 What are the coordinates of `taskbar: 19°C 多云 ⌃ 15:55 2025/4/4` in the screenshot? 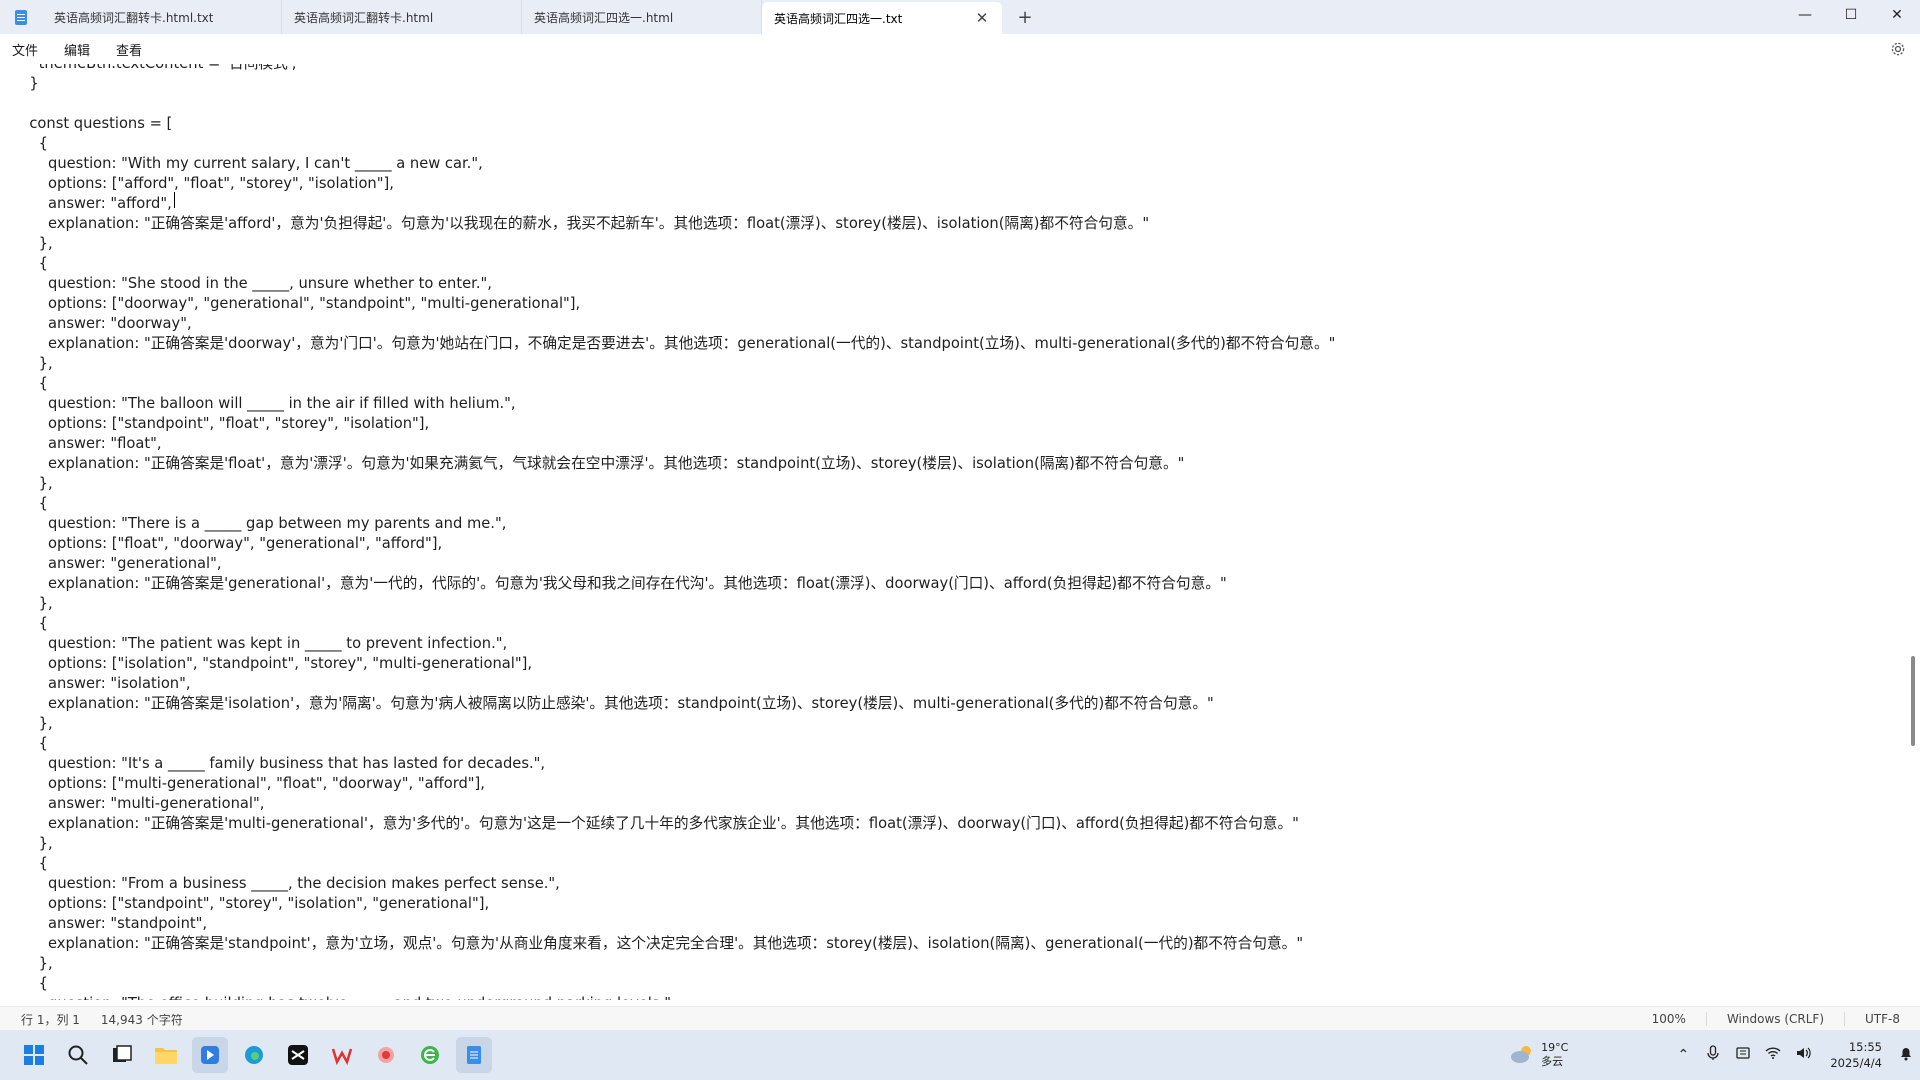 It's located at (960, 1055).